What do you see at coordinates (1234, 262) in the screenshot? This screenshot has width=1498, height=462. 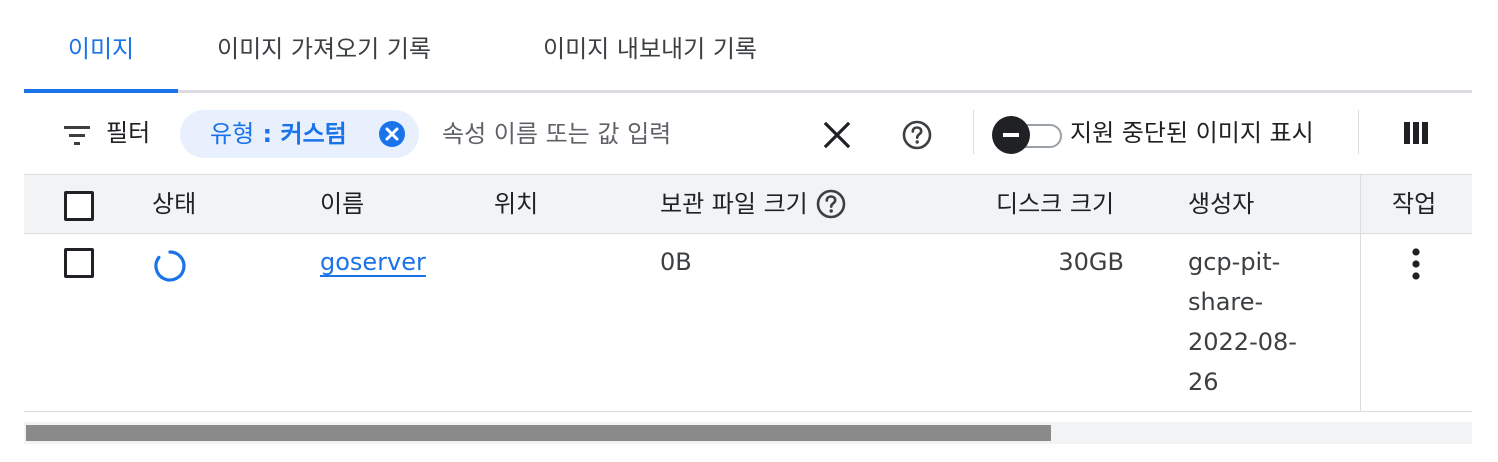 I see `creator-line: gcp-pit-` at bounding box center [1234, 262].